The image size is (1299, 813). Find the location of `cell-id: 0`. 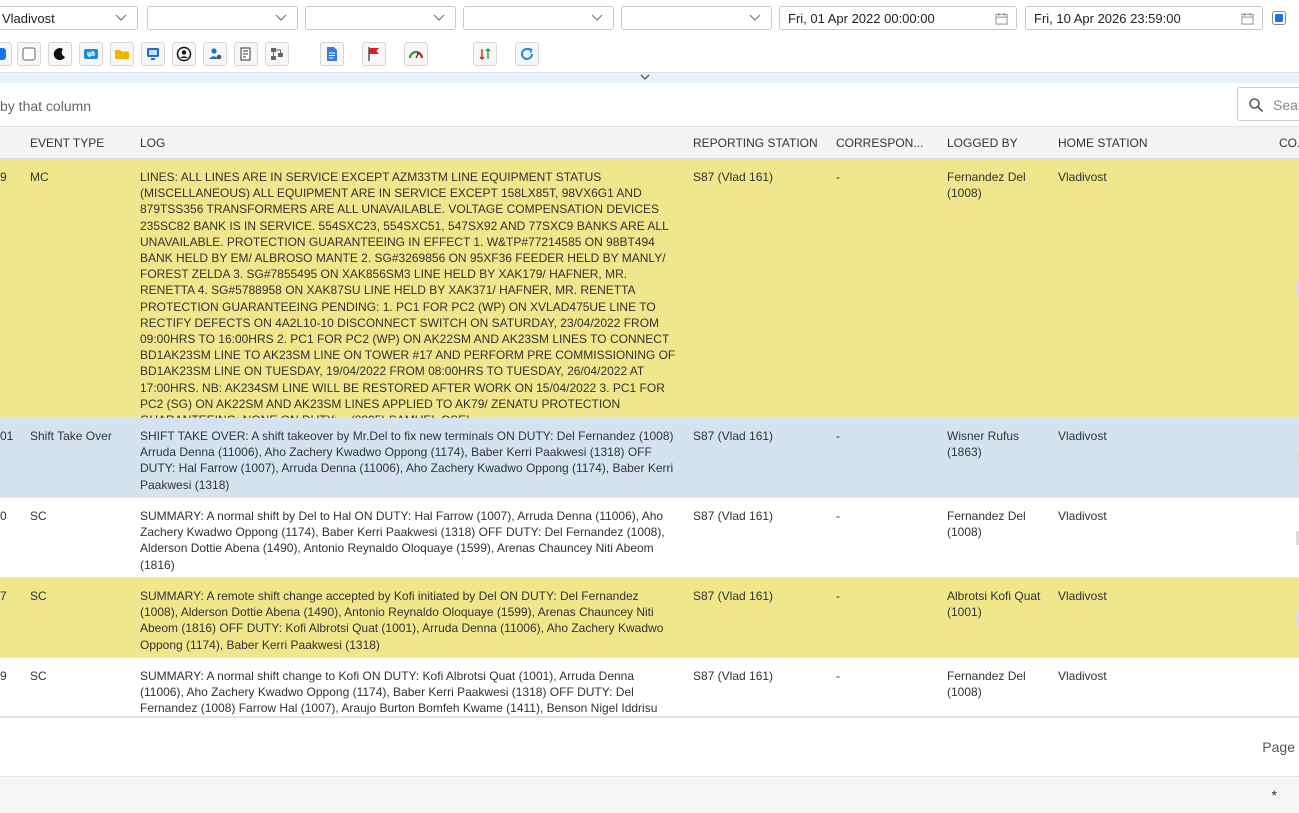

cell-id: 0 is located at coordinates (3, 516).